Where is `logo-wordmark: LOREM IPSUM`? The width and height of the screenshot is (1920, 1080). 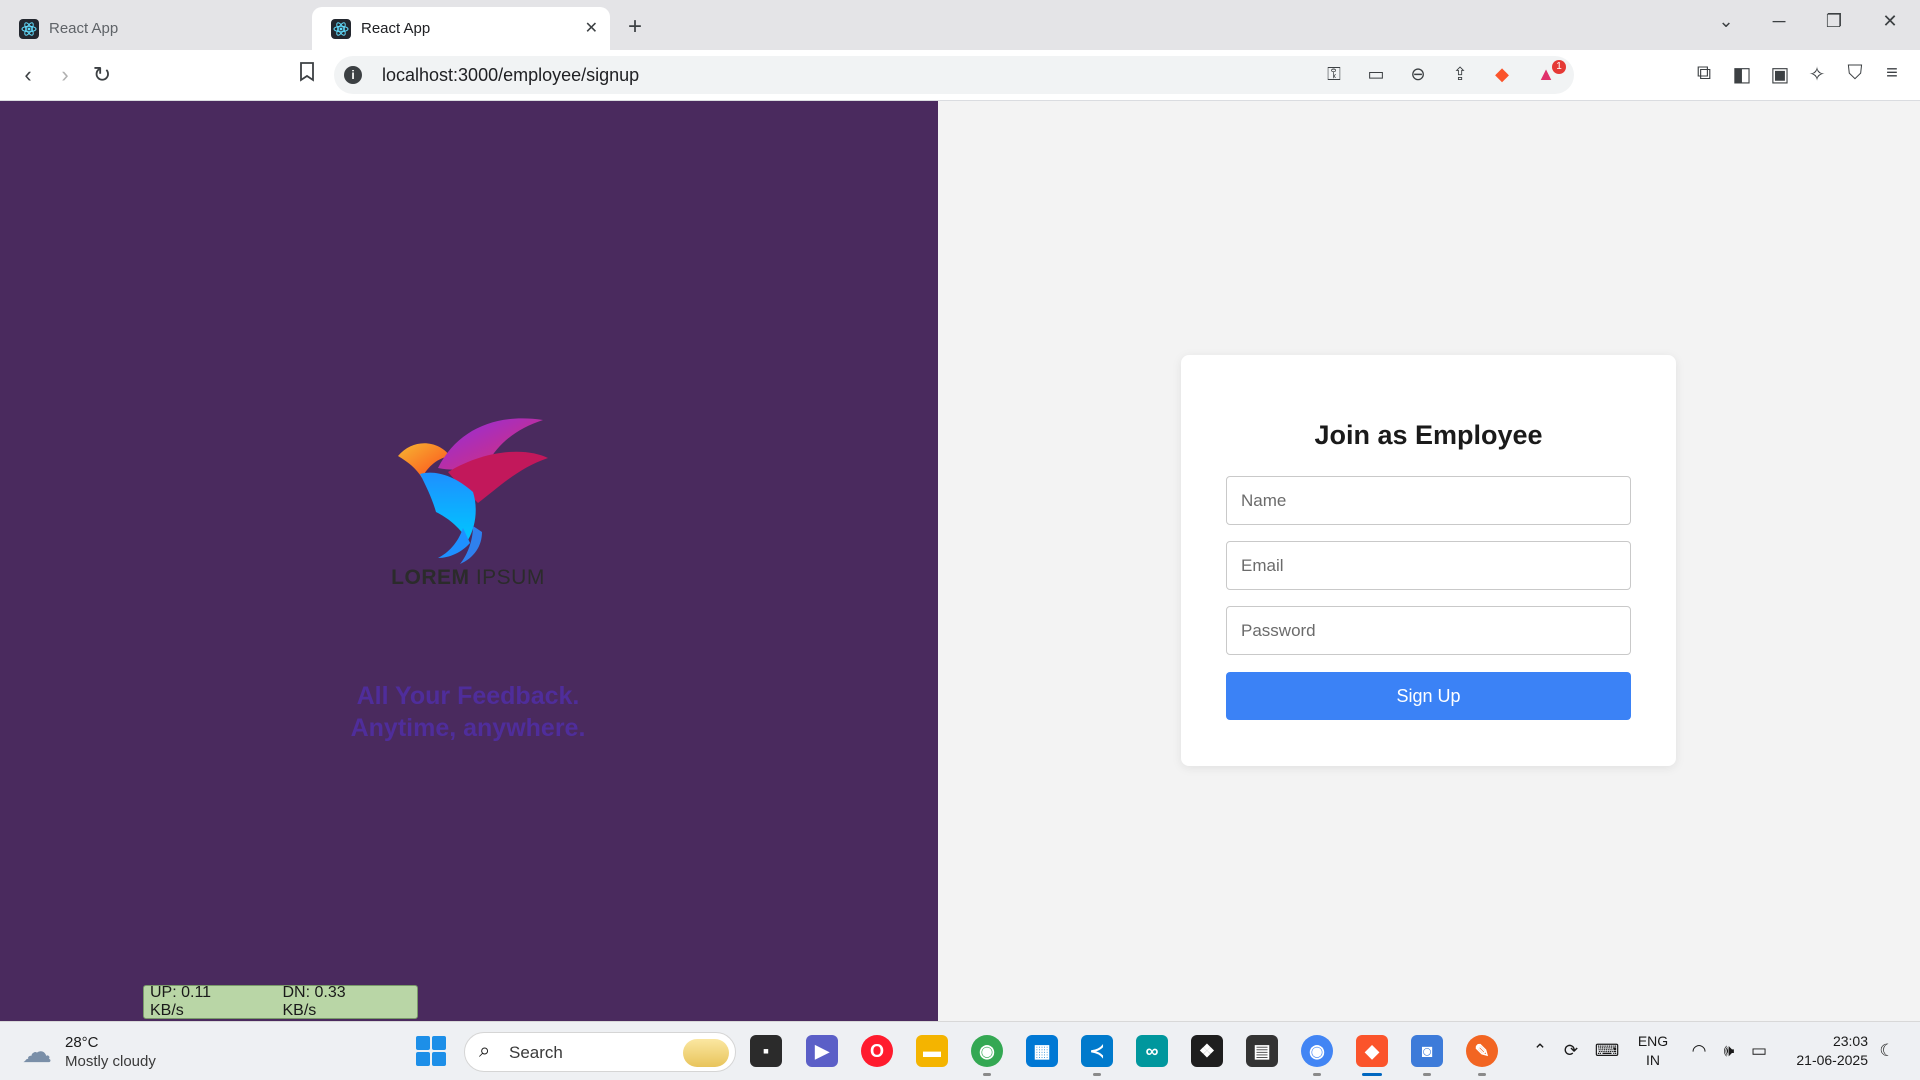
logo-wordmark: LOREM IPSUM is located at coordinates (468, 578).